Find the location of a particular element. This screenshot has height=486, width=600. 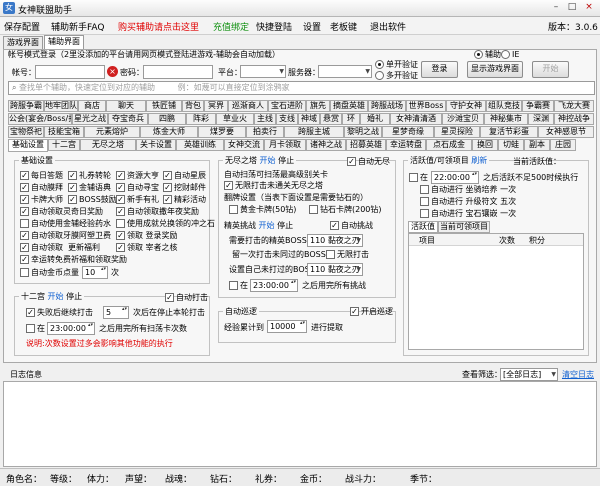

func-tab: 悬赏 is located at coordinates (331, 119).